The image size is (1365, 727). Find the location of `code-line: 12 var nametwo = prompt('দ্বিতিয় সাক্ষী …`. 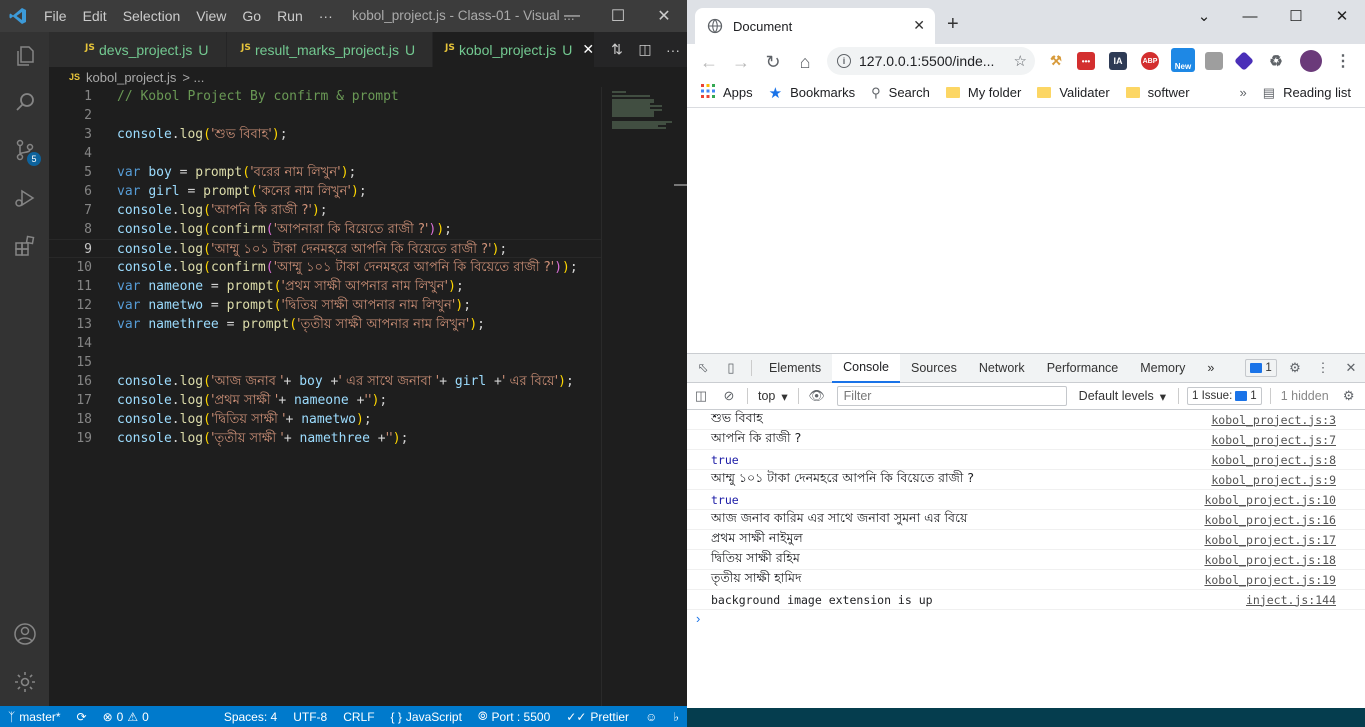

code-line: 12 var nametwo = prompt('দ্বিতিয় সাক্ষী … is located at coordinates (325, 305).